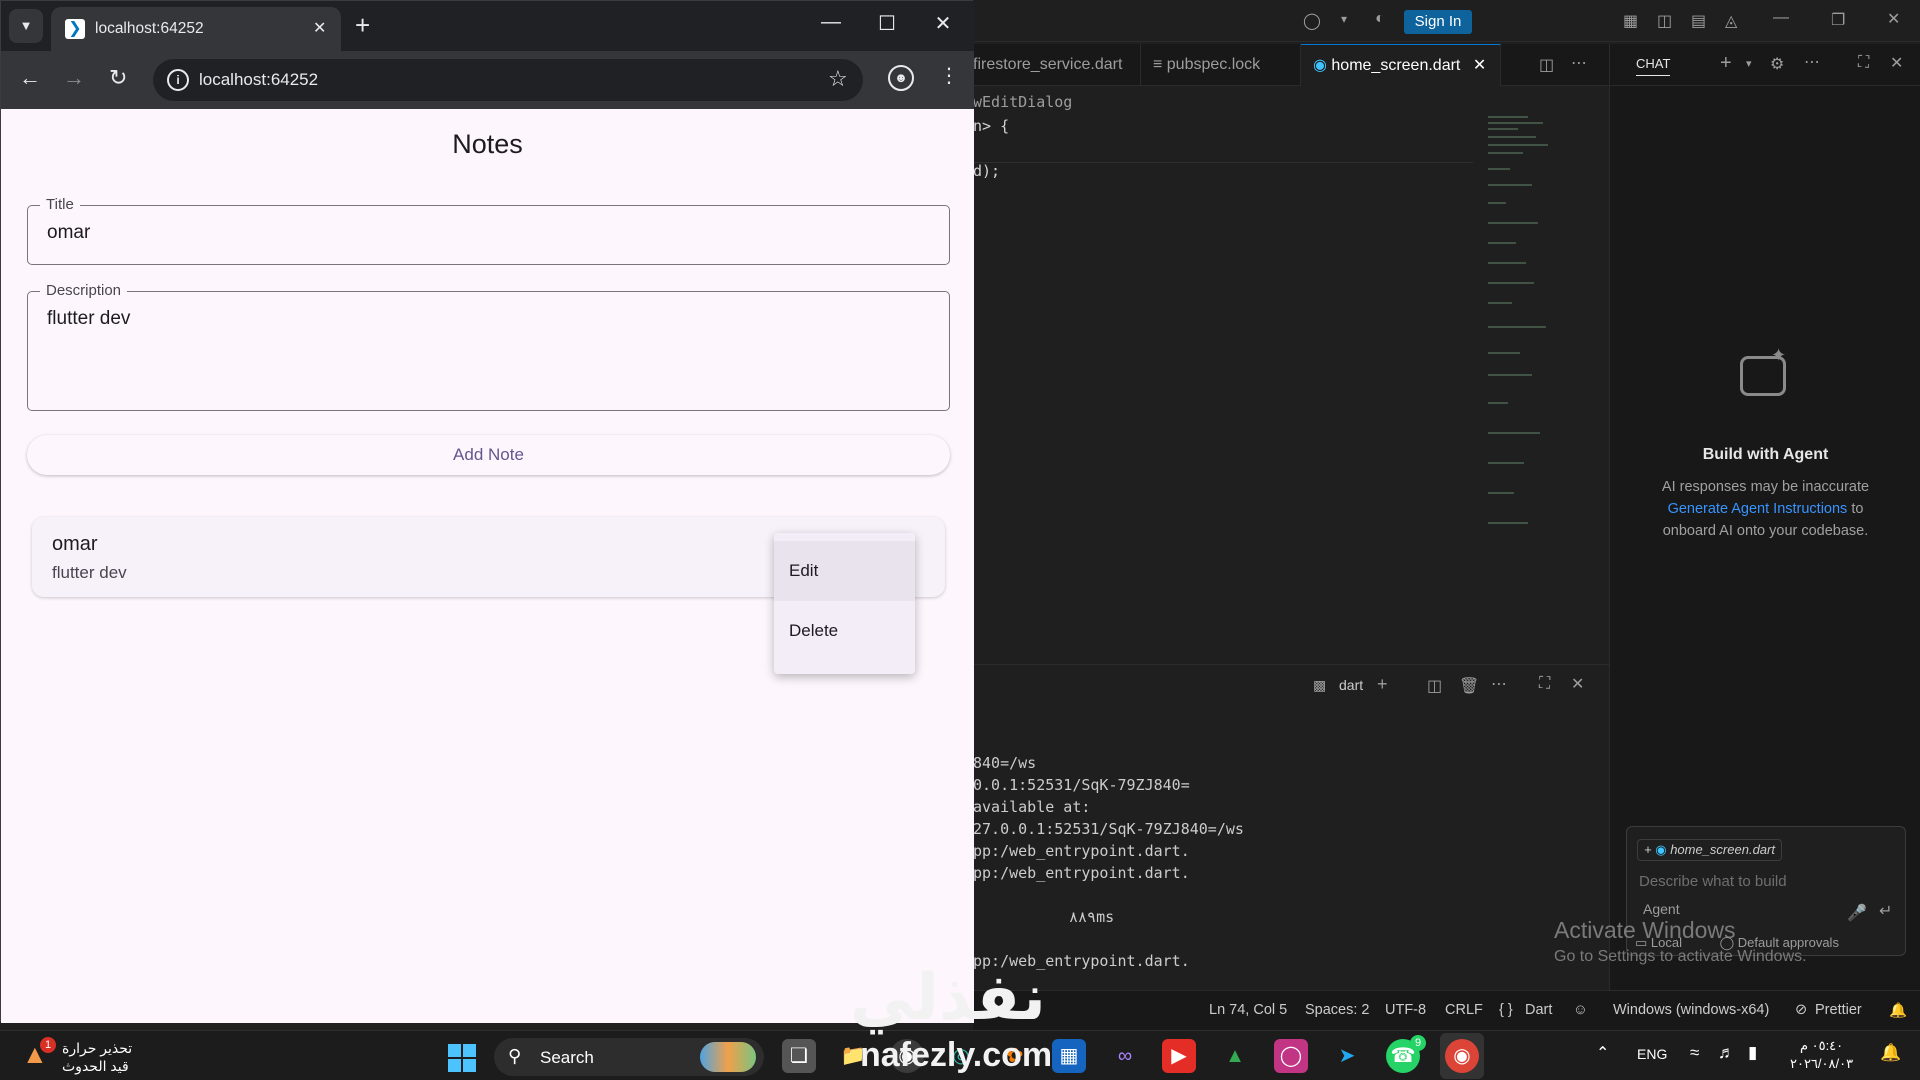 The height and width of the screenshot is (1080, 1920). Describe the element at coordinates (1694, 1053) in the screenshot. I see `wifi-icon: ≈` at that location.